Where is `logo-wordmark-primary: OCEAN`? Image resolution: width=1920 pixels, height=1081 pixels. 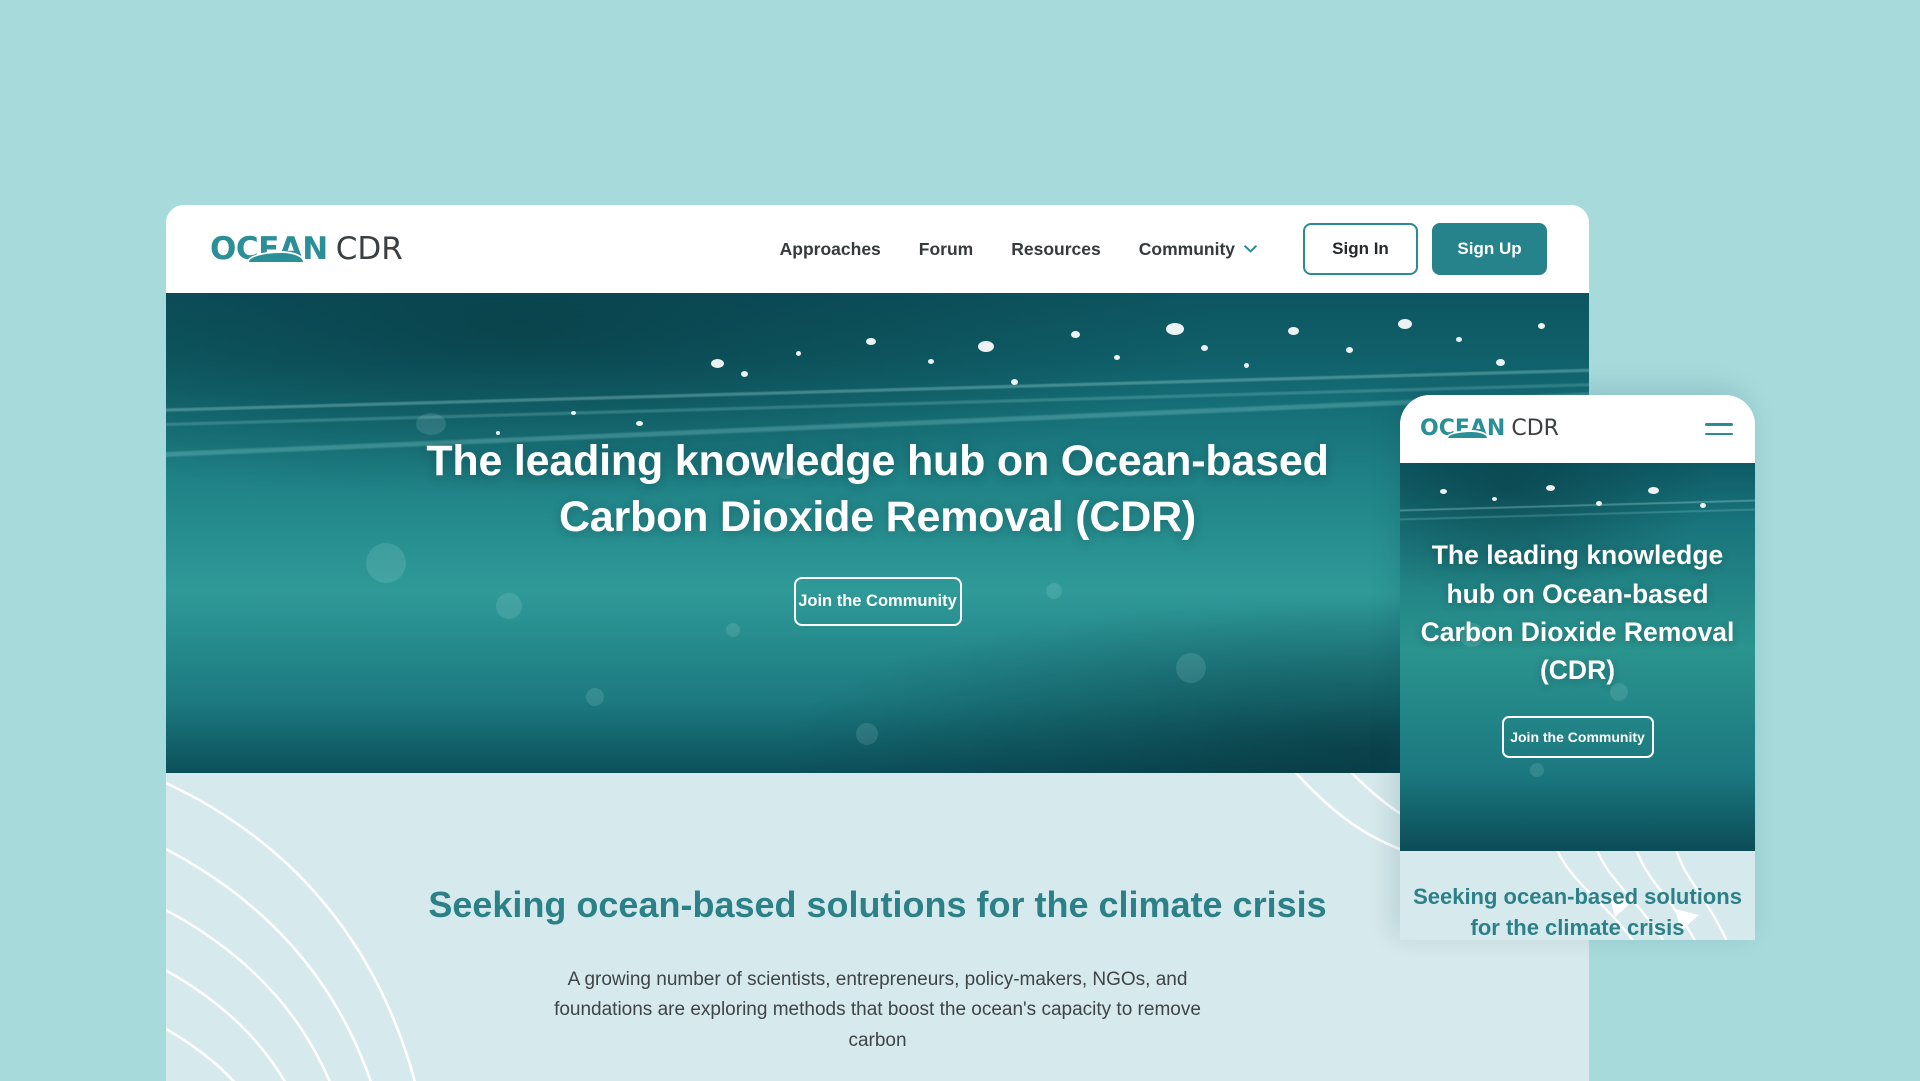 logo-wordmark-primary: OCEAN is located at coordinates (269, 248).